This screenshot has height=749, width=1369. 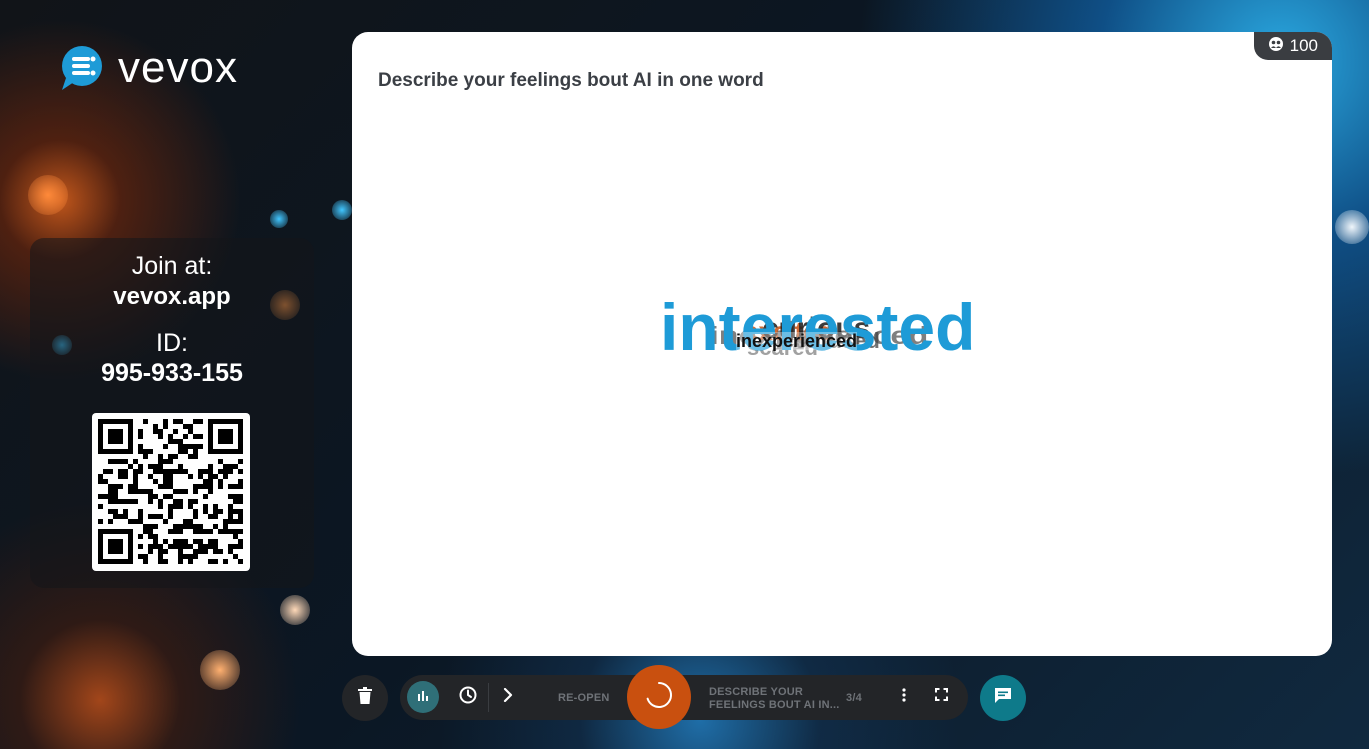 I want to click on clock-icon, so click(x=468, y=697).